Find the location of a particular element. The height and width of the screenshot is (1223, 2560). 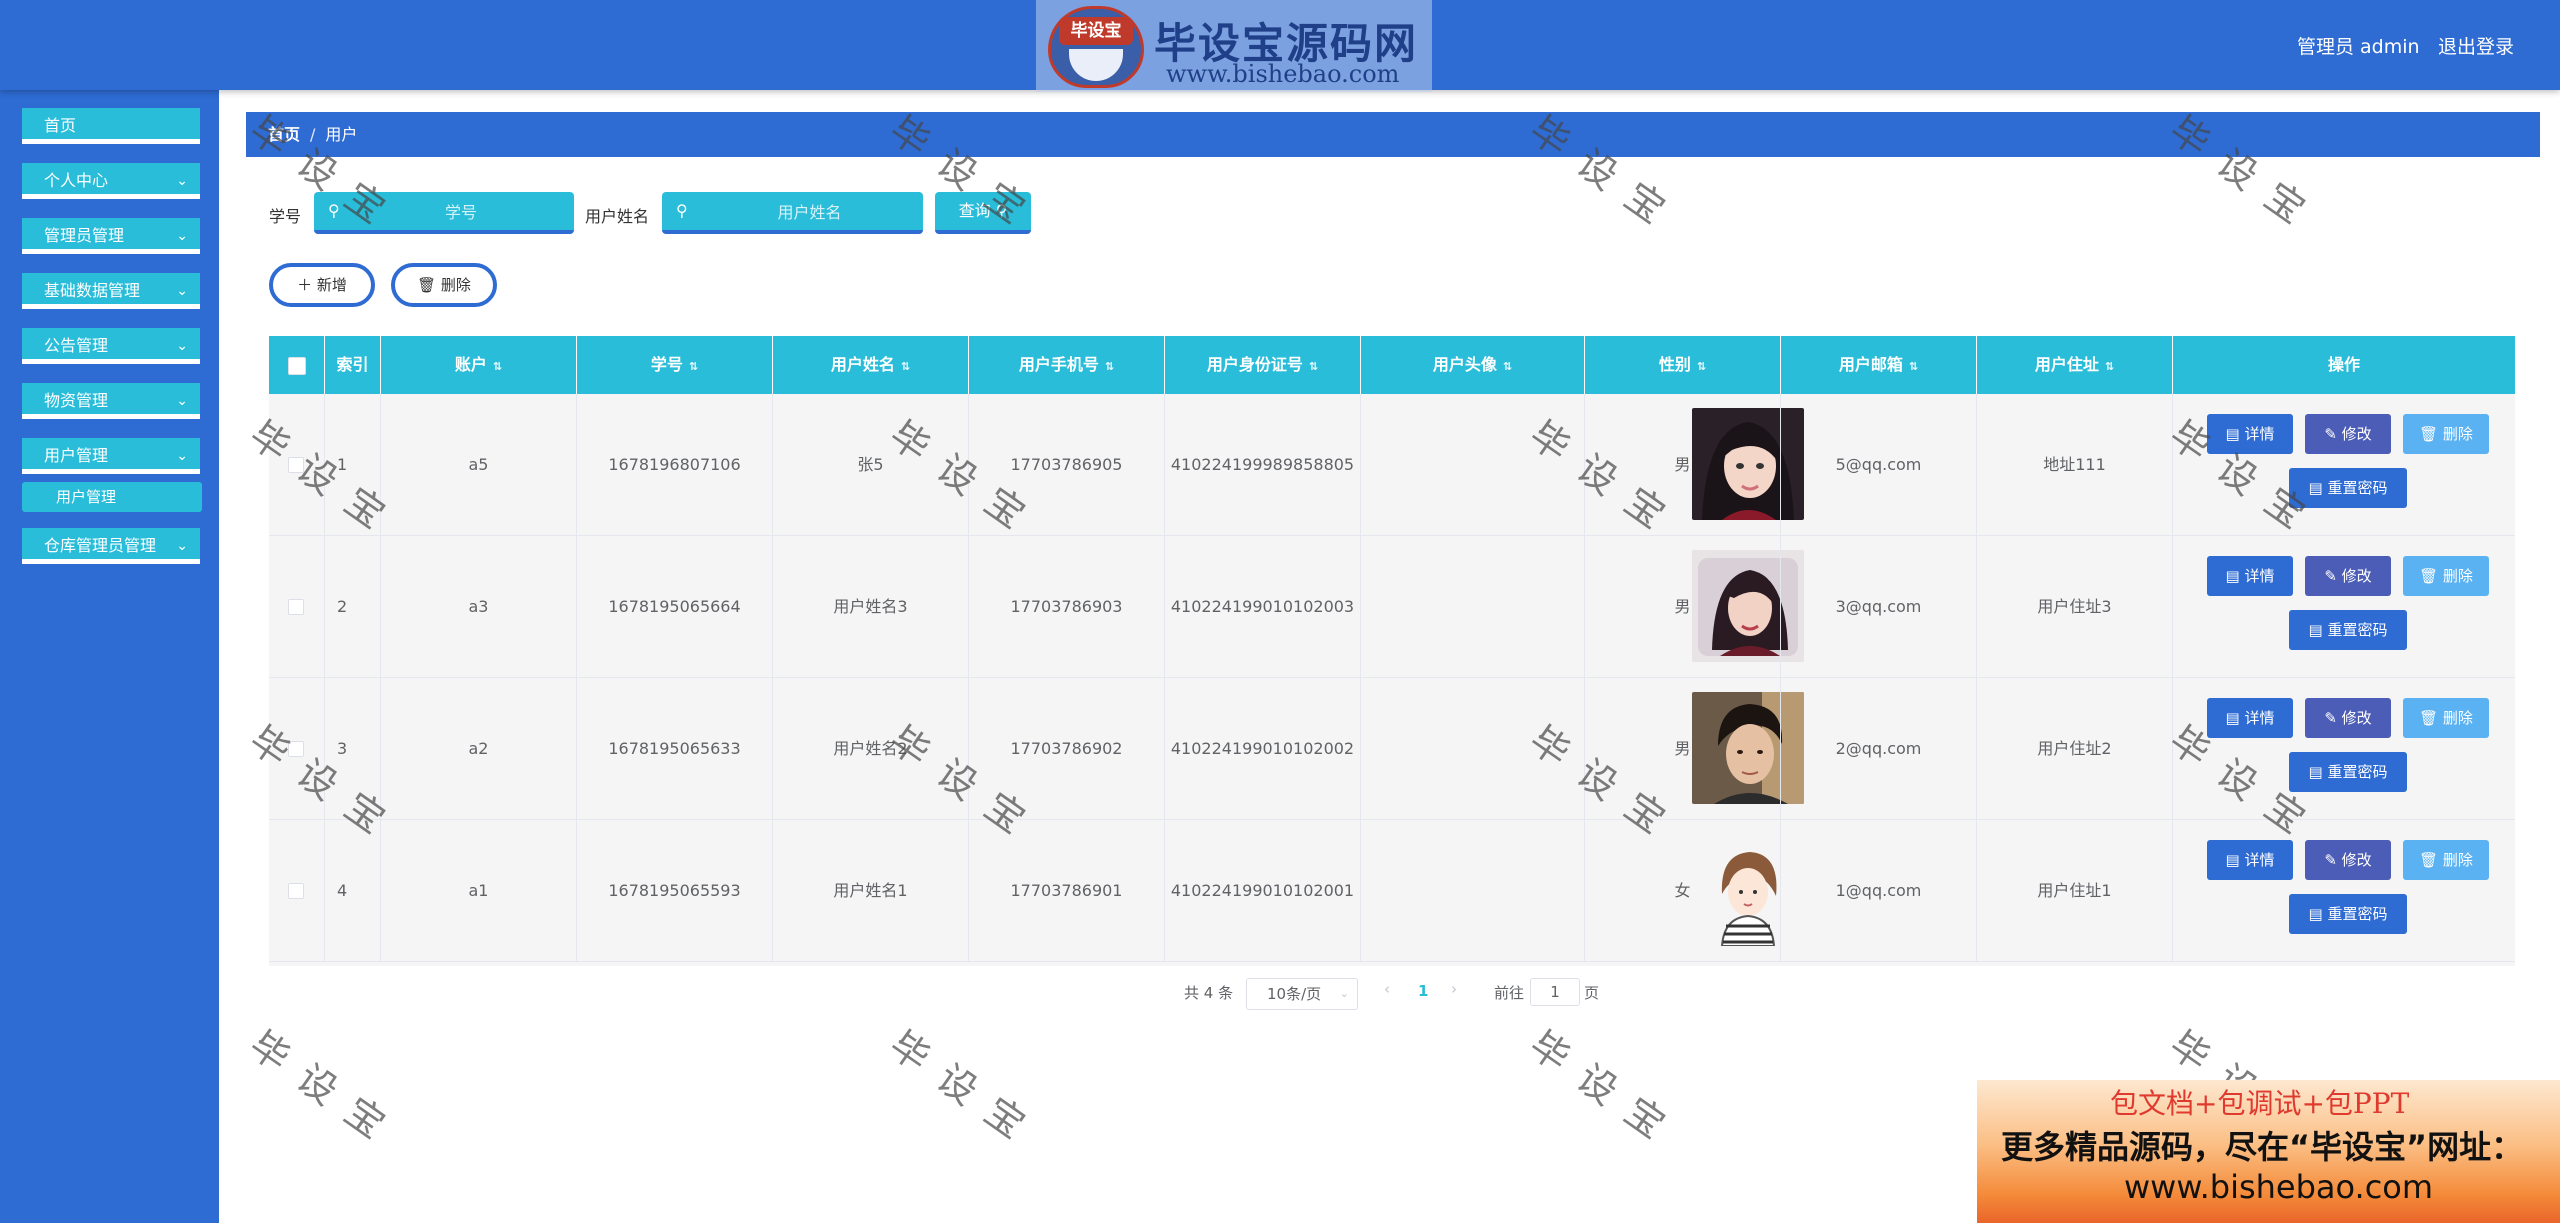

sidebar-item-materials: 物资管理 ⌄ is located at coordinates (111, 401).